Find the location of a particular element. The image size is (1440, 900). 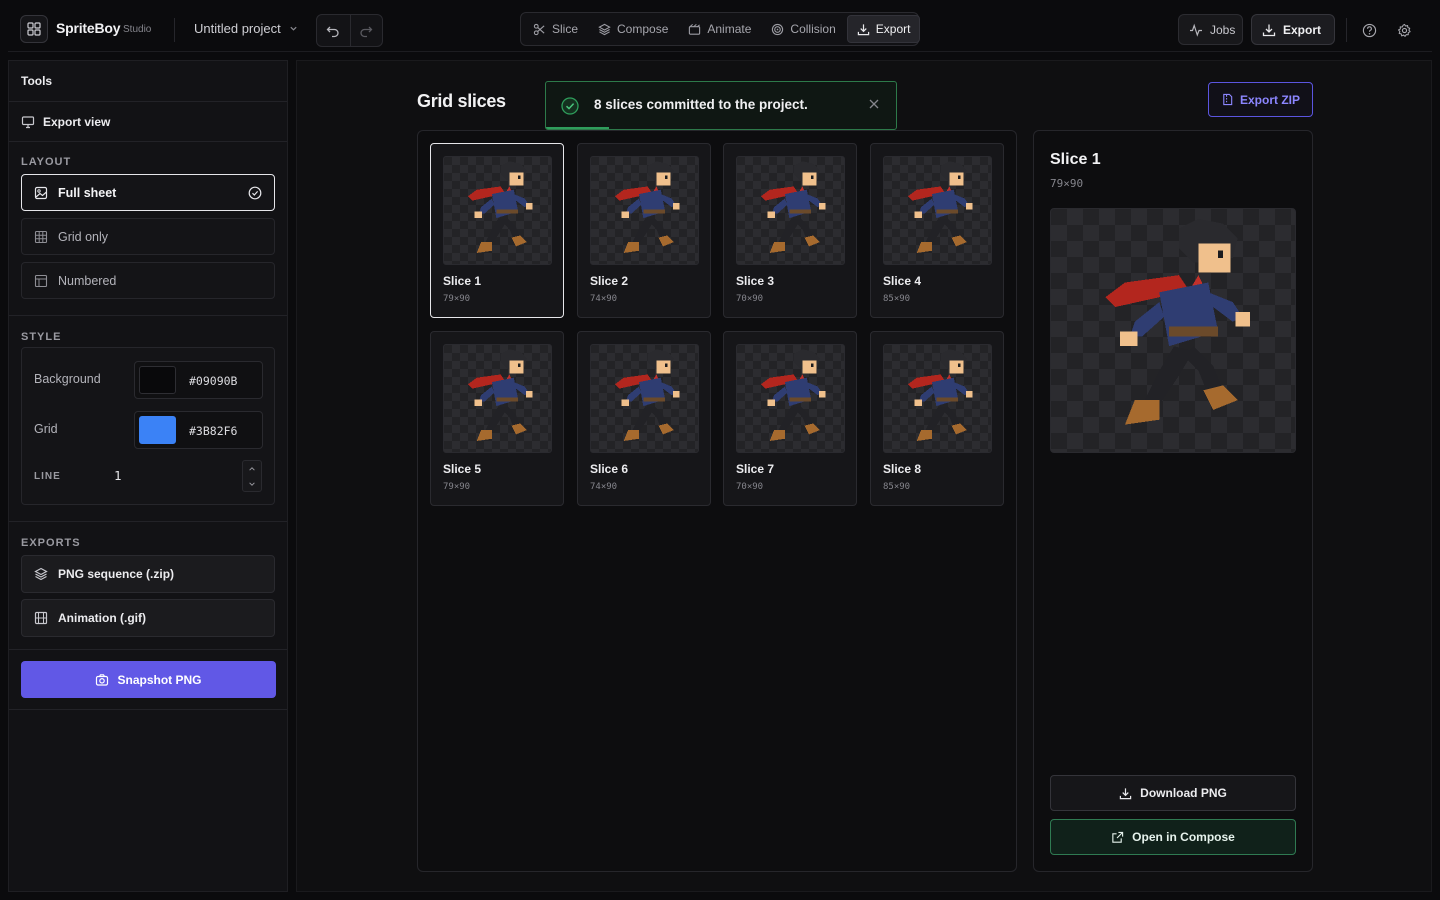

layout-option-numbered: Numbered is located at coordinates (148, 280).